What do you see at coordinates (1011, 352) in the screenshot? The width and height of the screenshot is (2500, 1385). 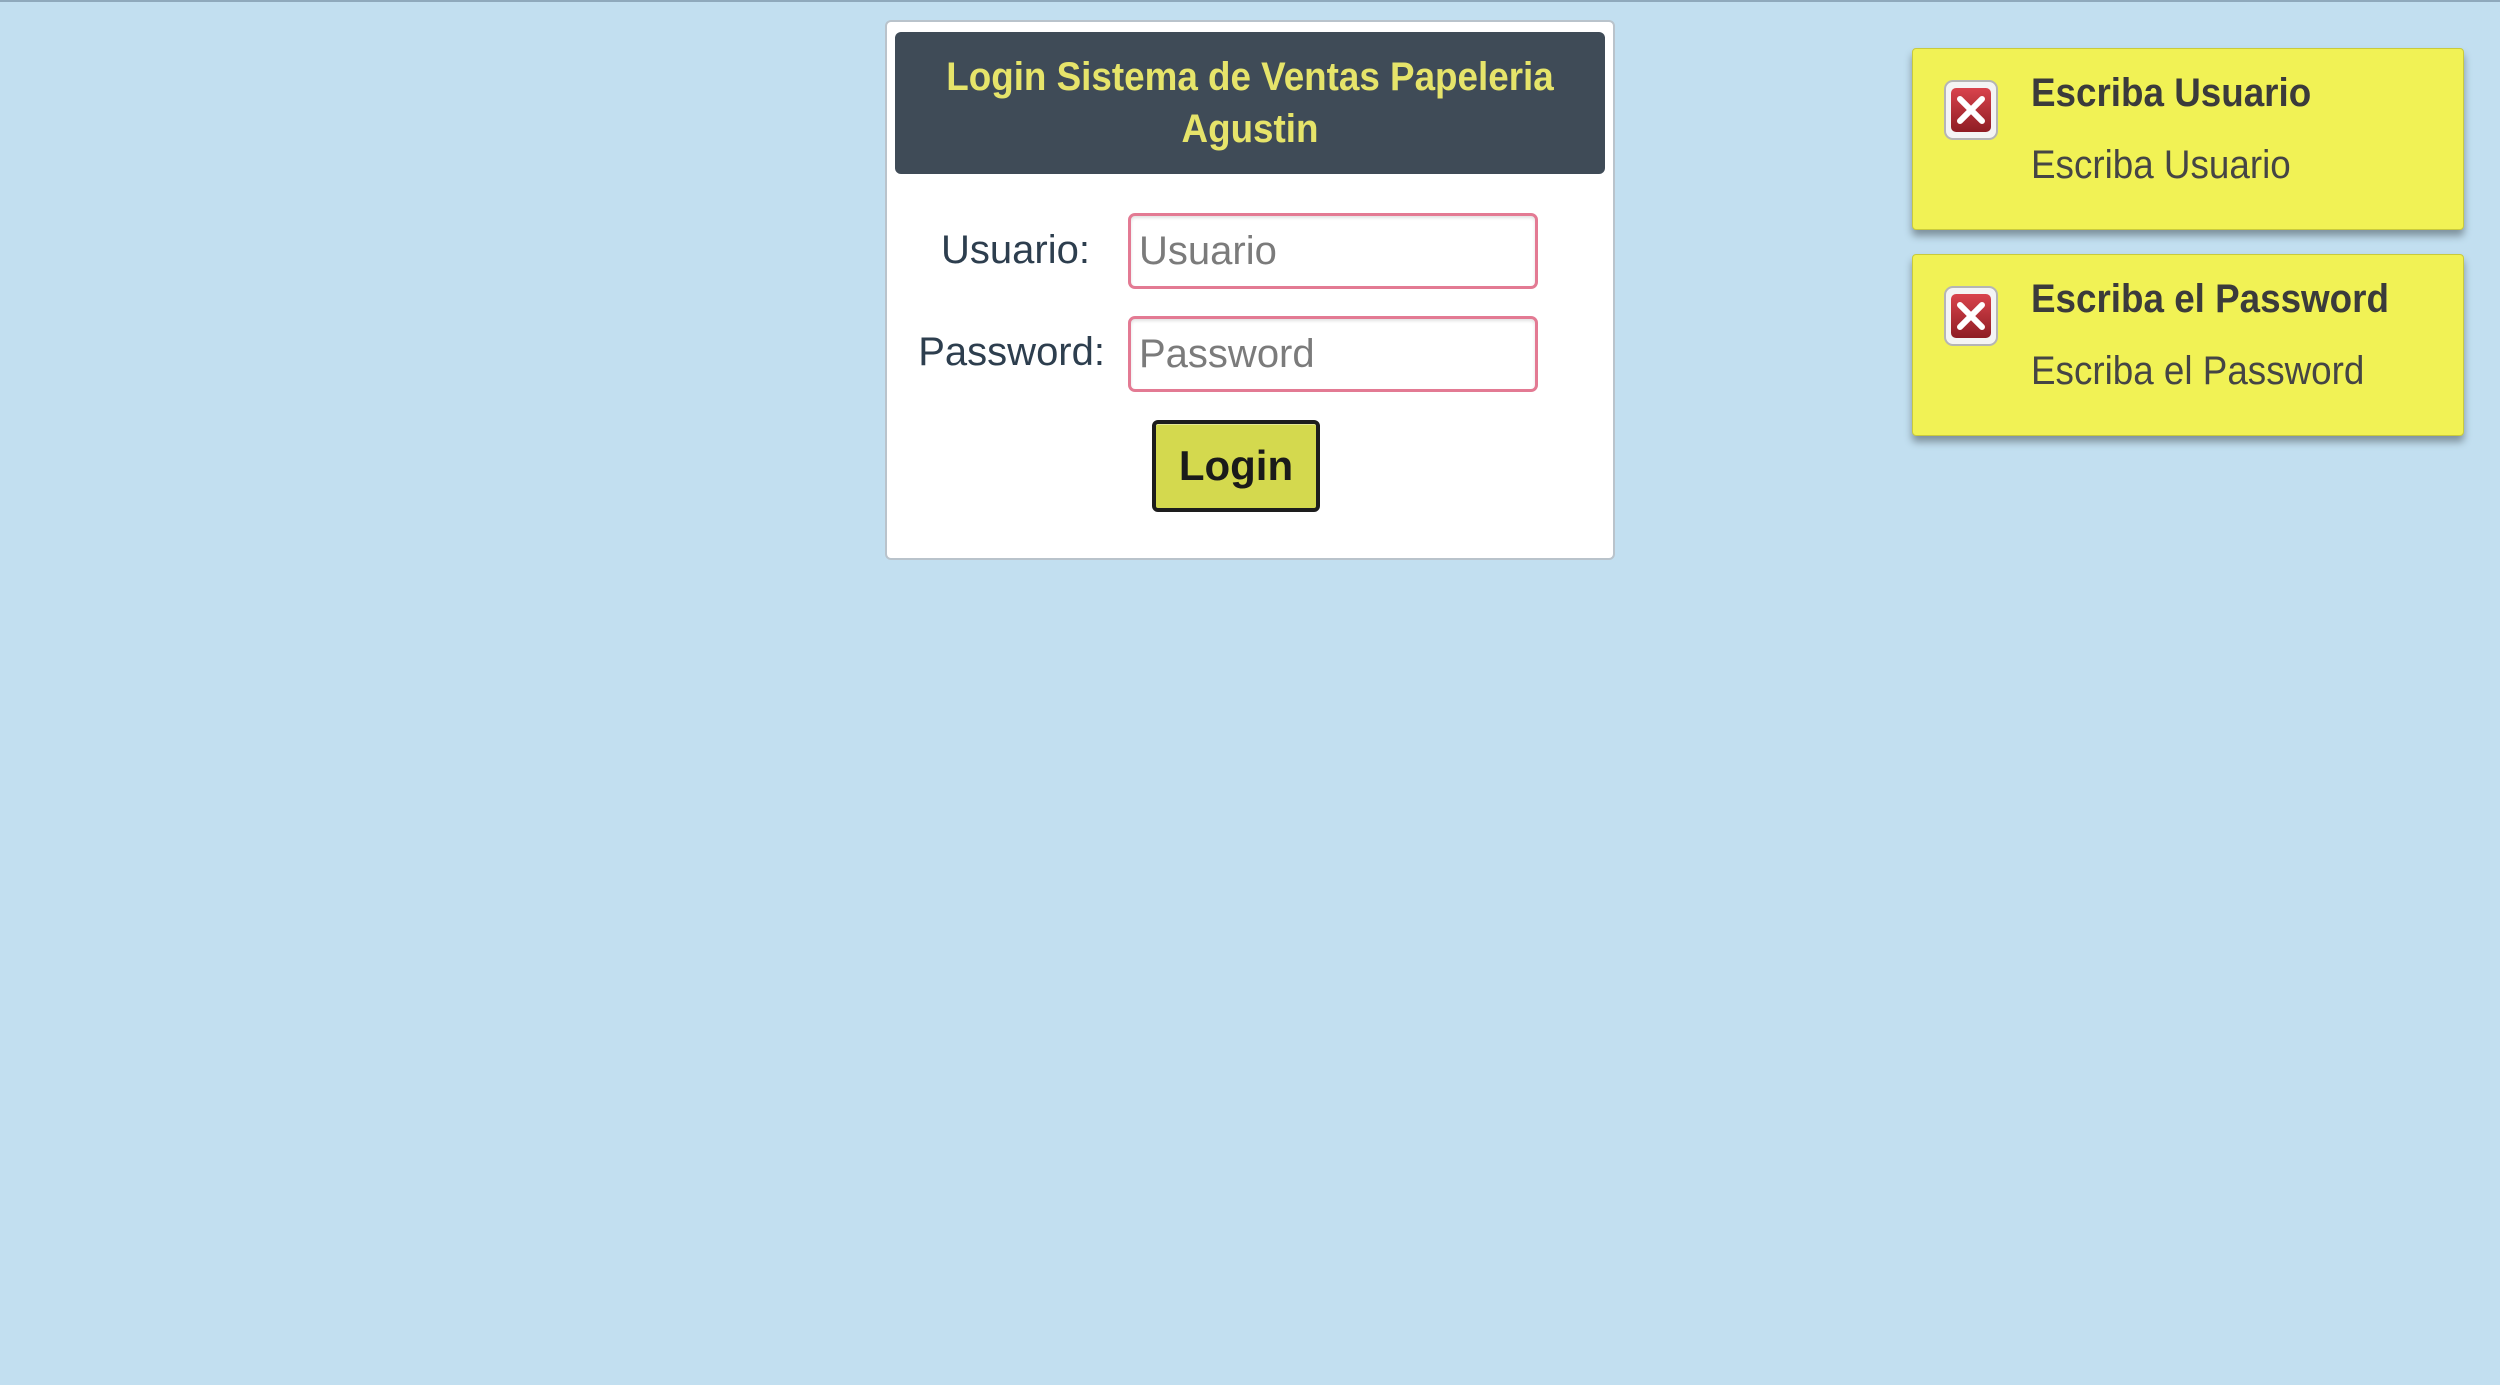 I see `password-label: Password:` at bounding box center [1011, 352].